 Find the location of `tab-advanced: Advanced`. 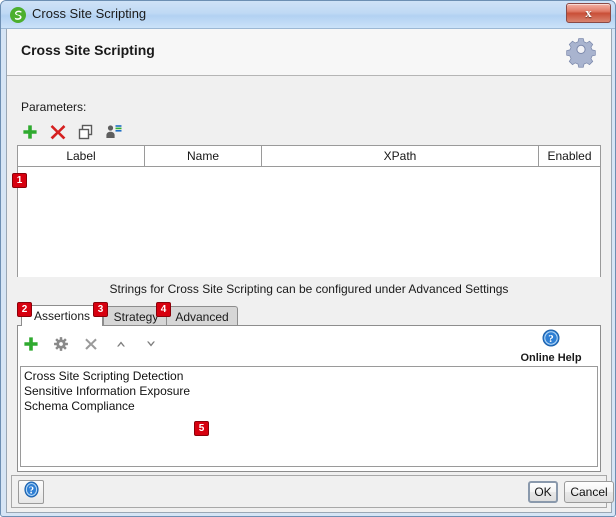

tab-advanced: Advanced is located at coordinates (202, 316).